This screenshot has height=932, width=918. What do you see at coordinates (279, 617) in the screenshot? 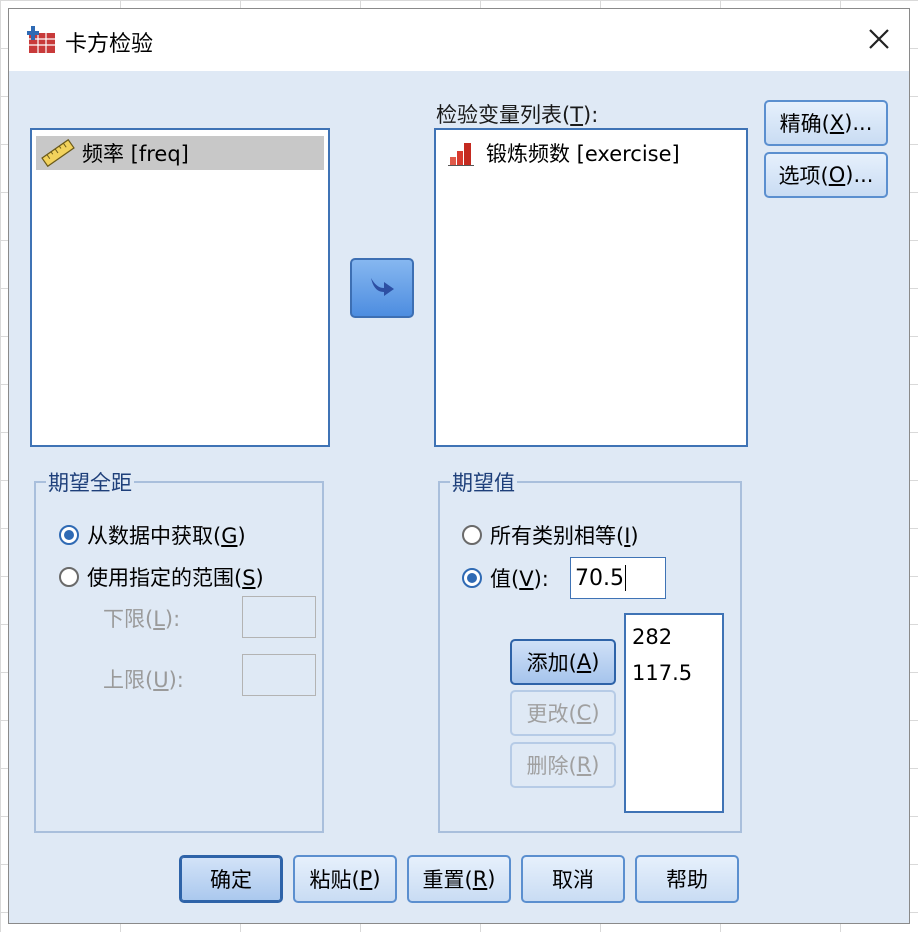
I see `lower-limit-input` at bounding box center [279, 617].